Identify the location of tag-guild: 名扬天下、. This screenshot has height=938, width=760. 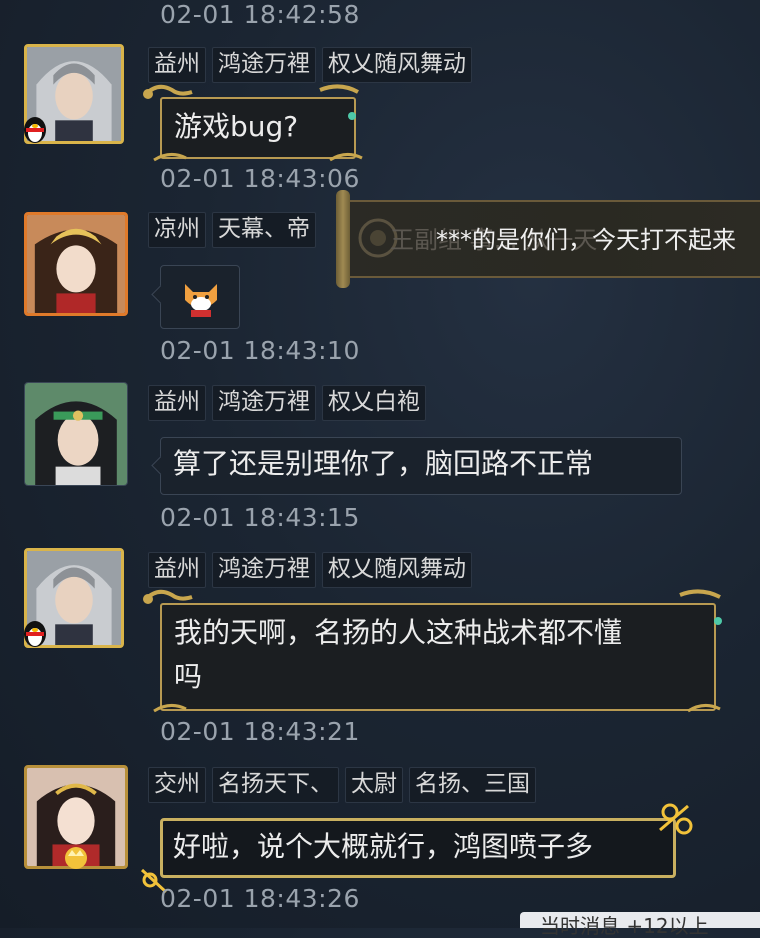
(275, 785).